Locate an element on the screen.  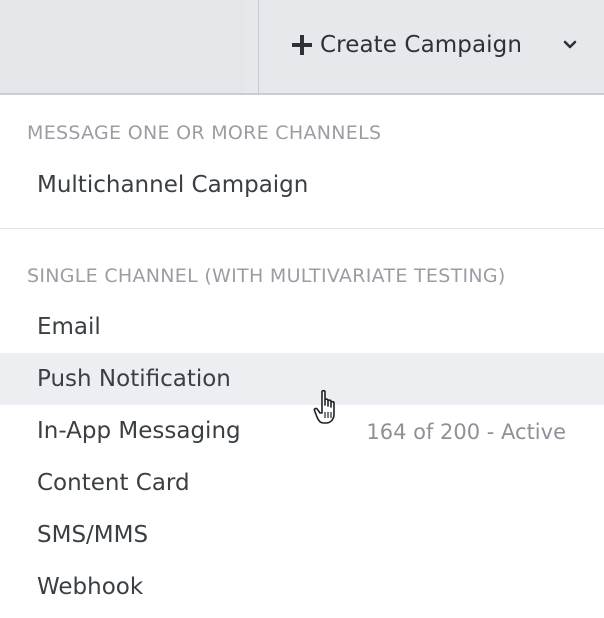
toolbar-left-panel is located at coordinates (122, 46).